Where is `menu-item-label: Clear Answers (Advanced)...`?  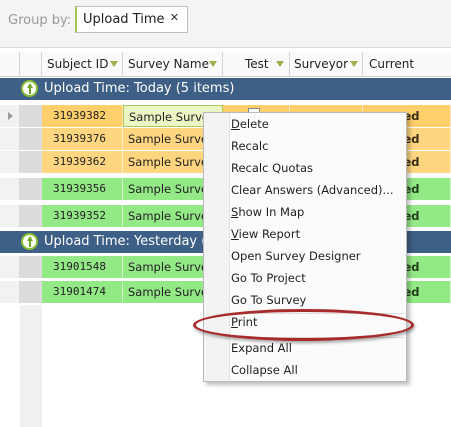 menu-item-label: Clear Answers (Advanced)... is located at coordinates (312, 190).